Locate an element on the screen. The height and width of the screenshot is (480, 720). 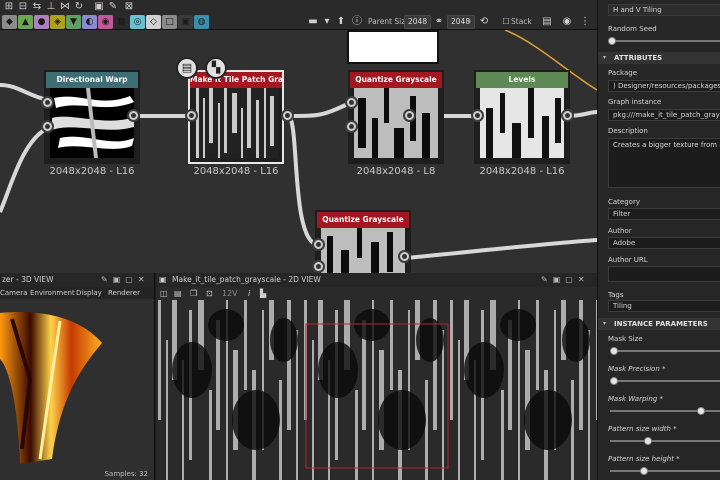
author-field: Adobe is located at coordinates (664, 243).